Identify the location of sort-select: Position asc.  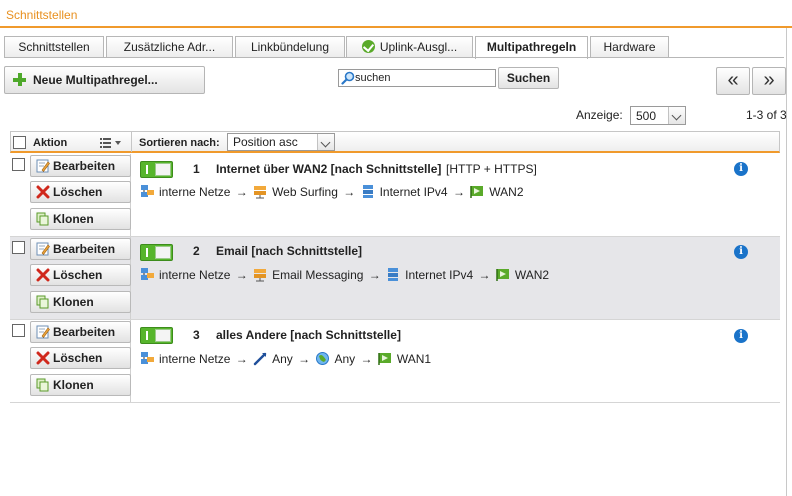
(281, 142).